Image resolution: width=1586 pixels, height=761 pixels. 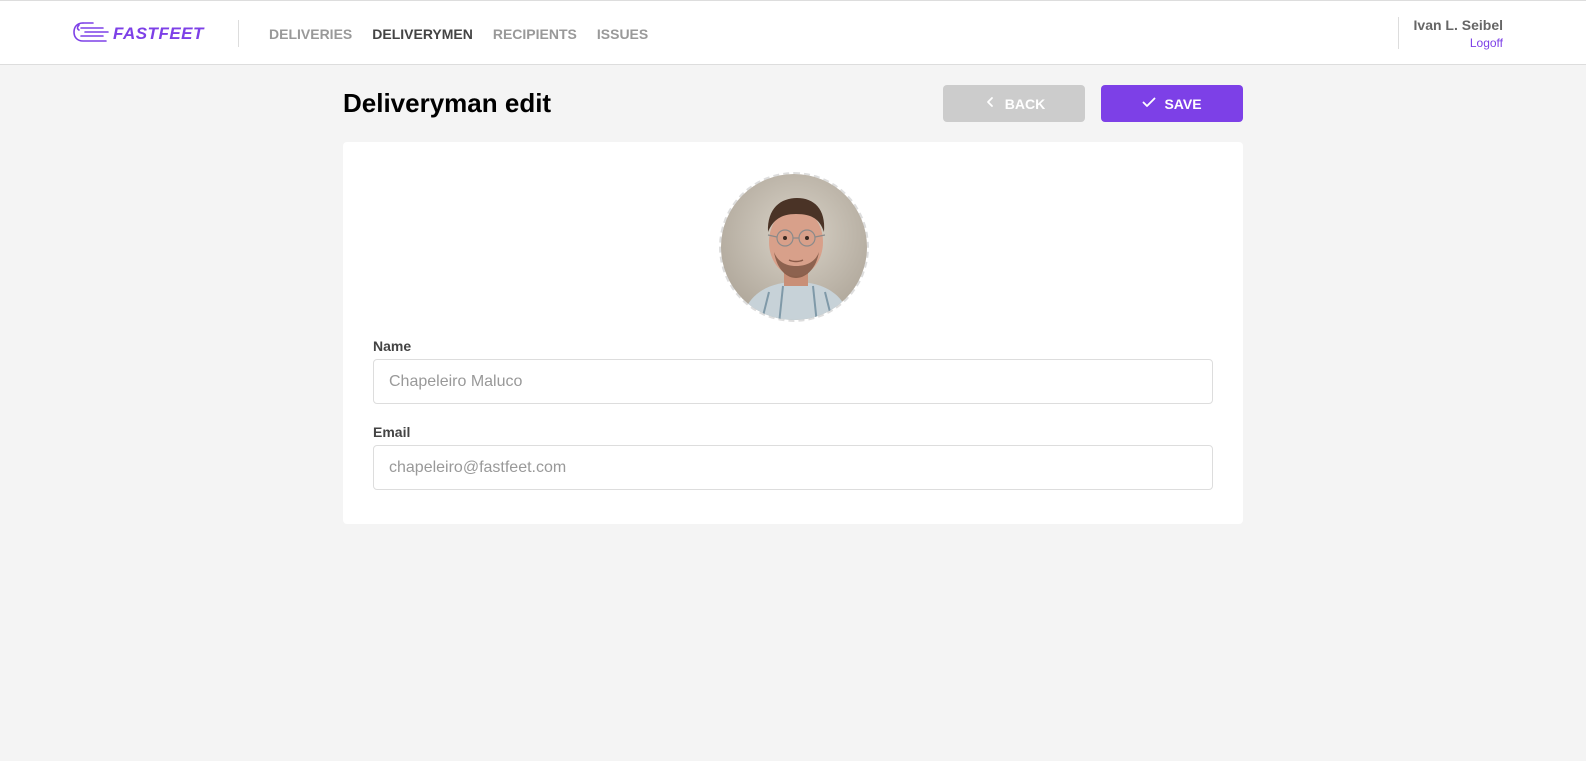 I want to click on logoff-link: Logoff, so click(x=1458, y=43).